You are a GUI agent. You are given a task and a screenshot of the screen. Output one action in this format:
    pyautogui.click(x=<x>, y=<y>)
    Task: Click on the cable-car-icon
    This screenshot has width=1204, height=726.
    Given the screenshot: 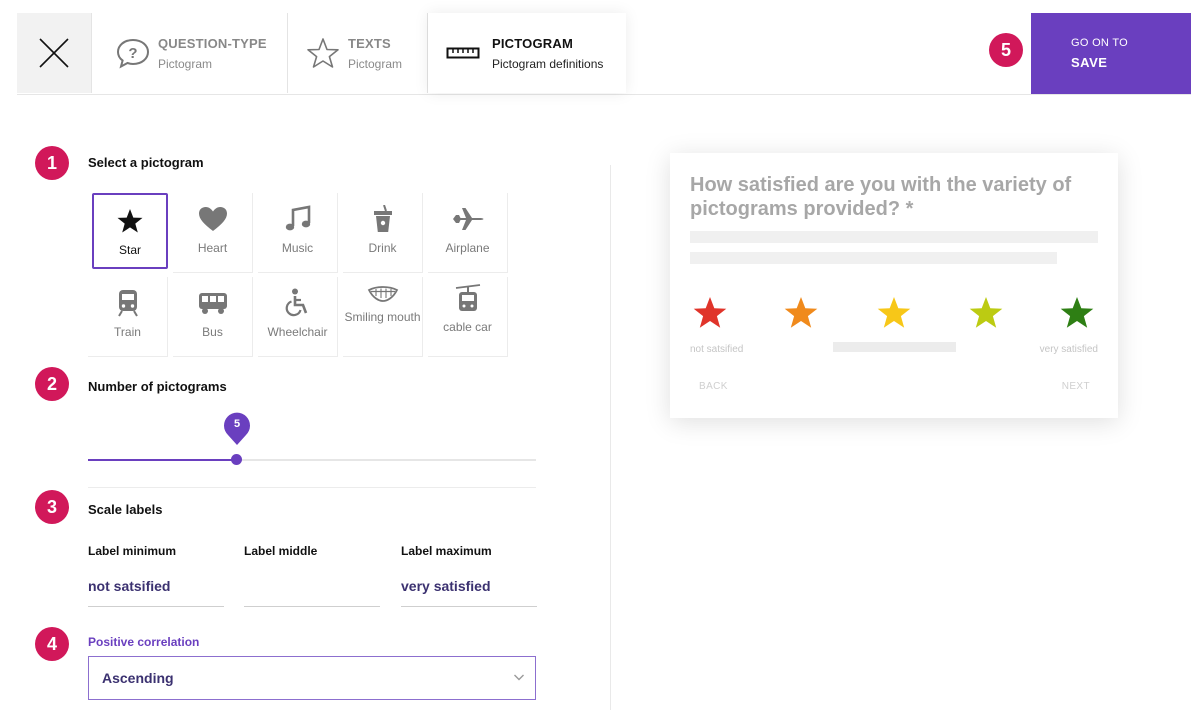 What is the action you would take?
    pyautogui.click(x=468, y=298)
    